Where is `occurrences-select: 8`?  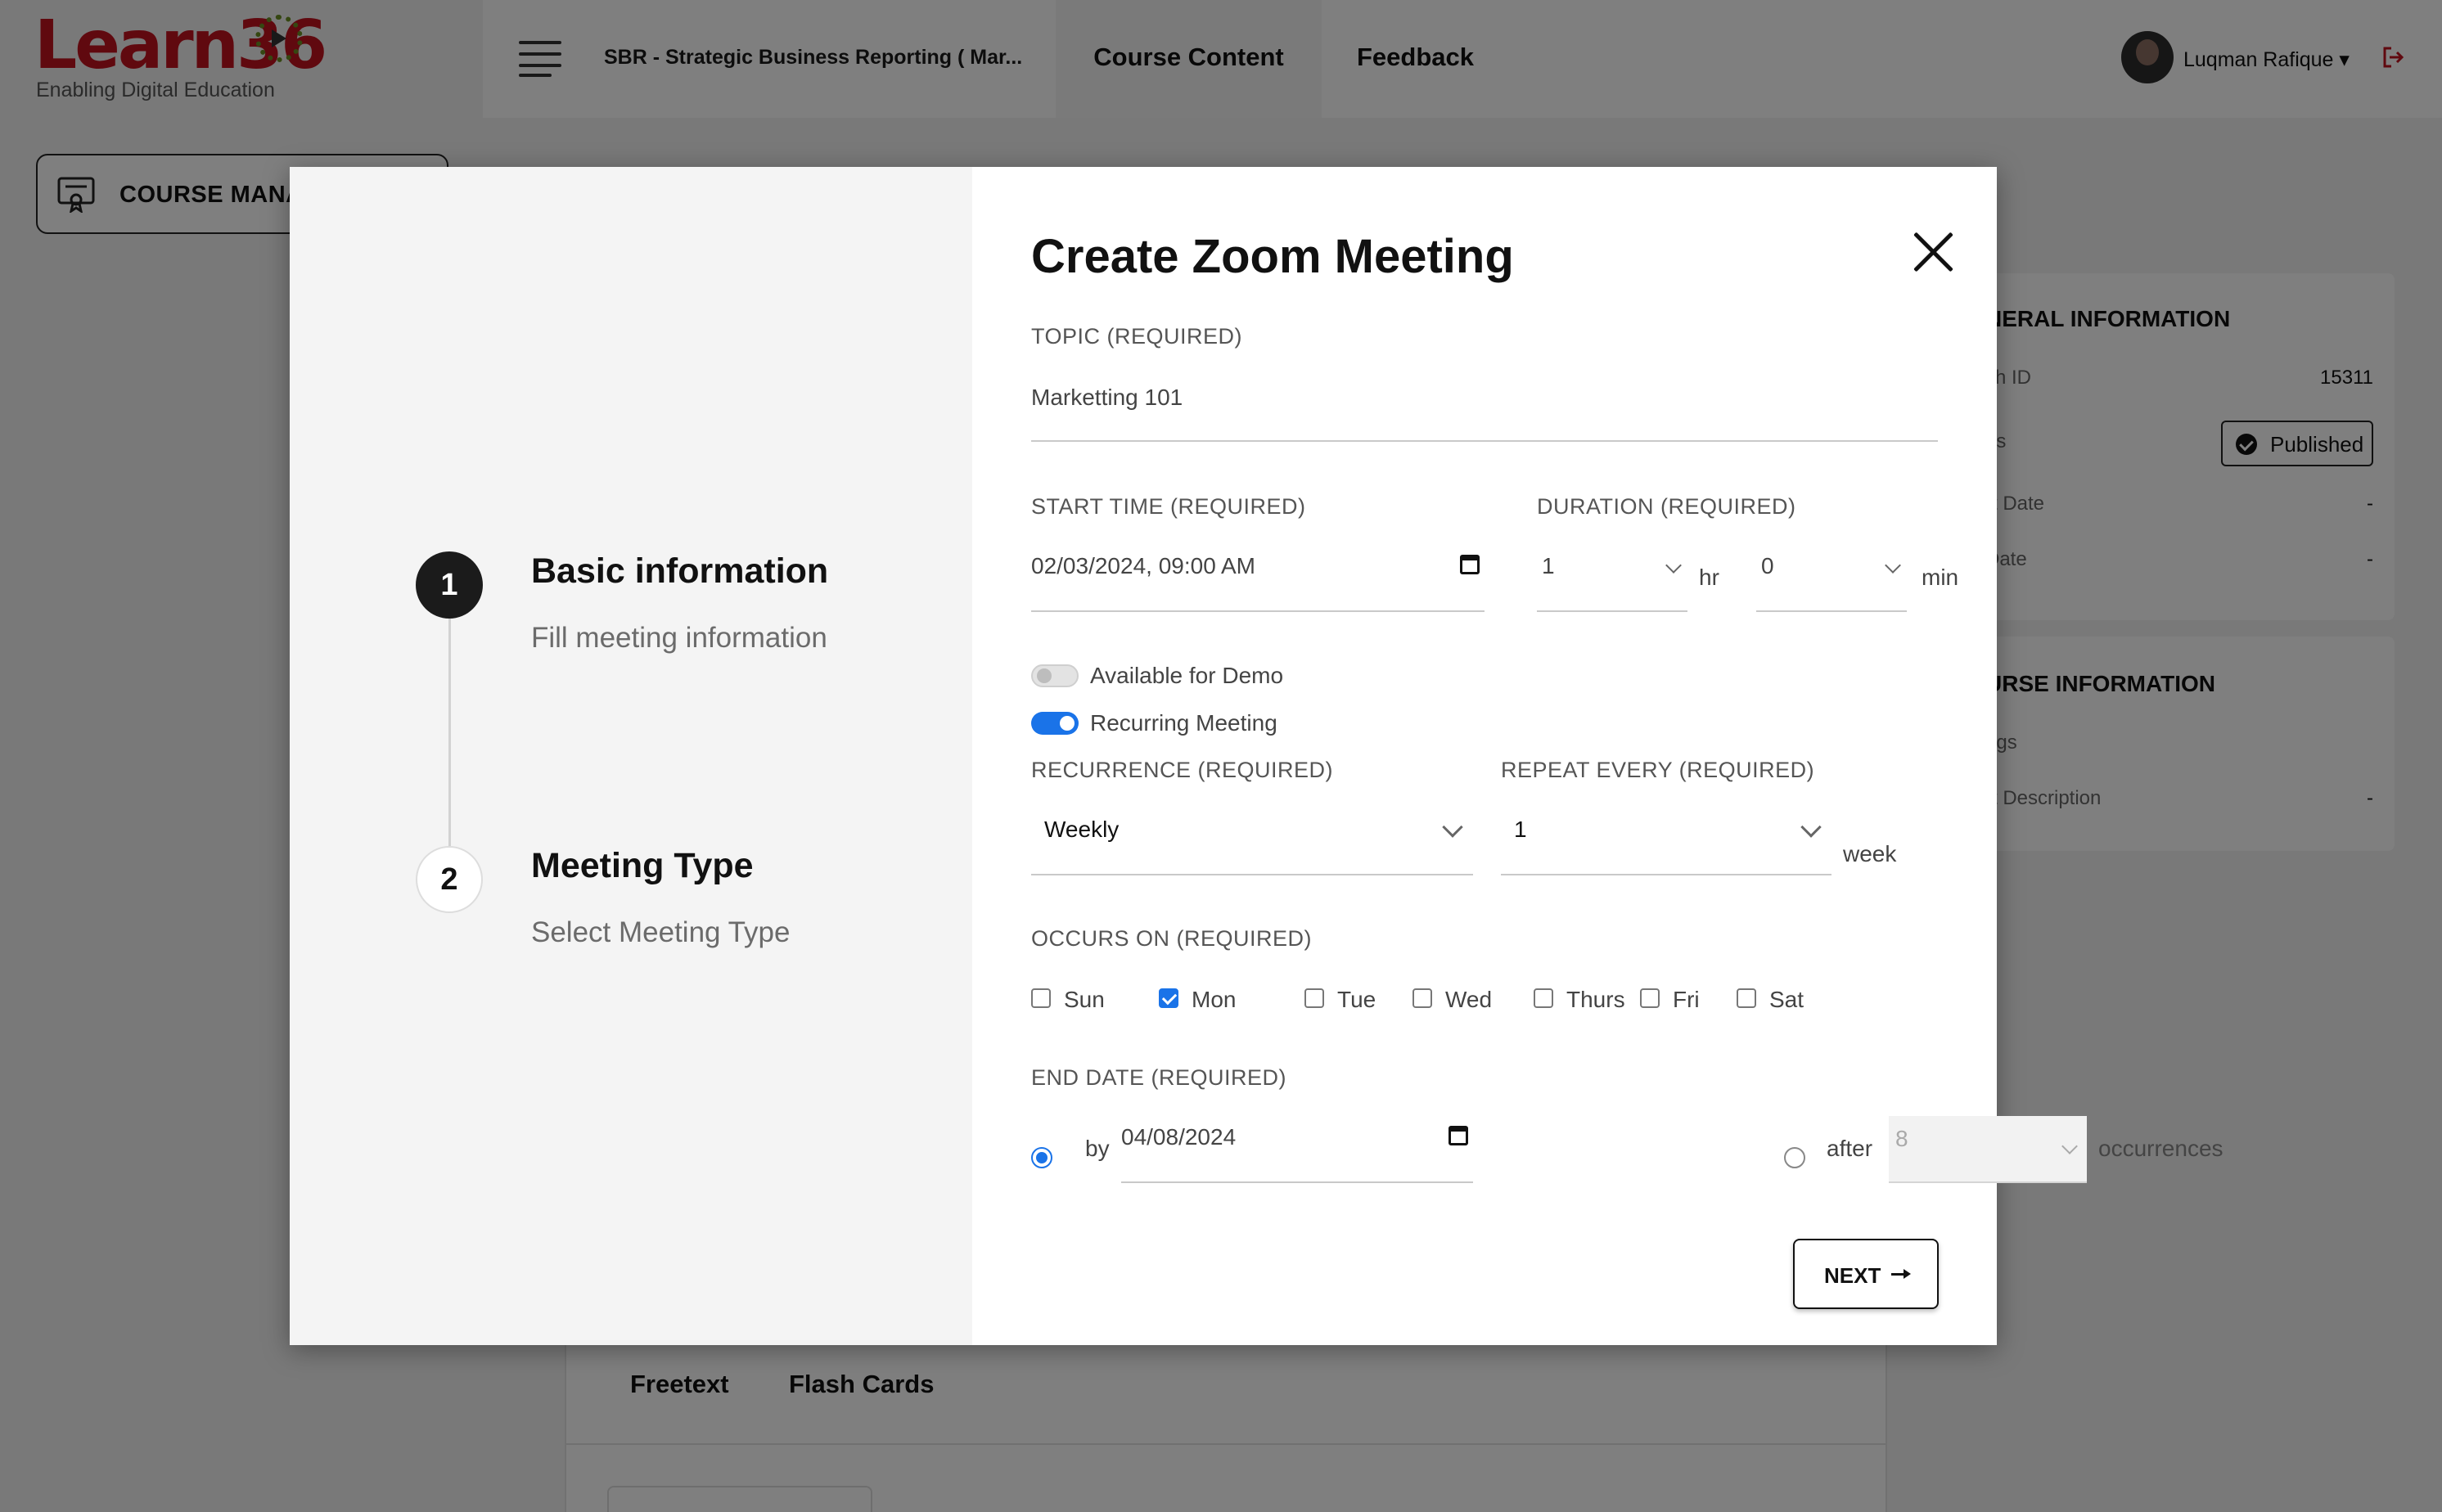 occurrences-select: 8 is located at coordinates (1988, 1150).